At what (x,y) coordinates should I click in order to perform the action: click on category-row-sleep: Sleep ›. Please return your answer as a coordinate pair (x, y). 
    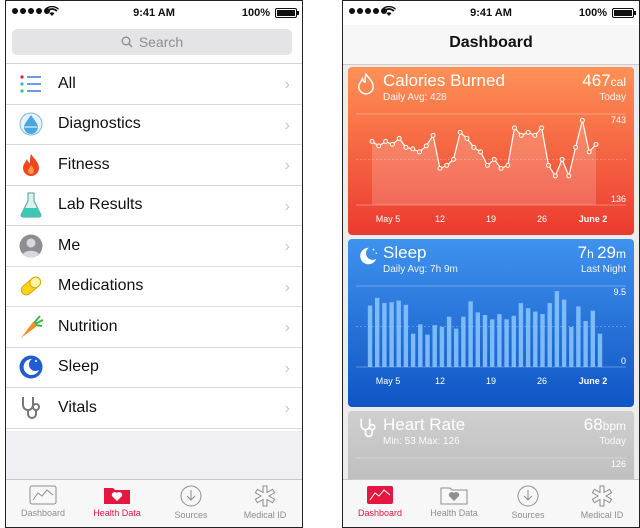
    Looking at the image, I should click on (154, 368).